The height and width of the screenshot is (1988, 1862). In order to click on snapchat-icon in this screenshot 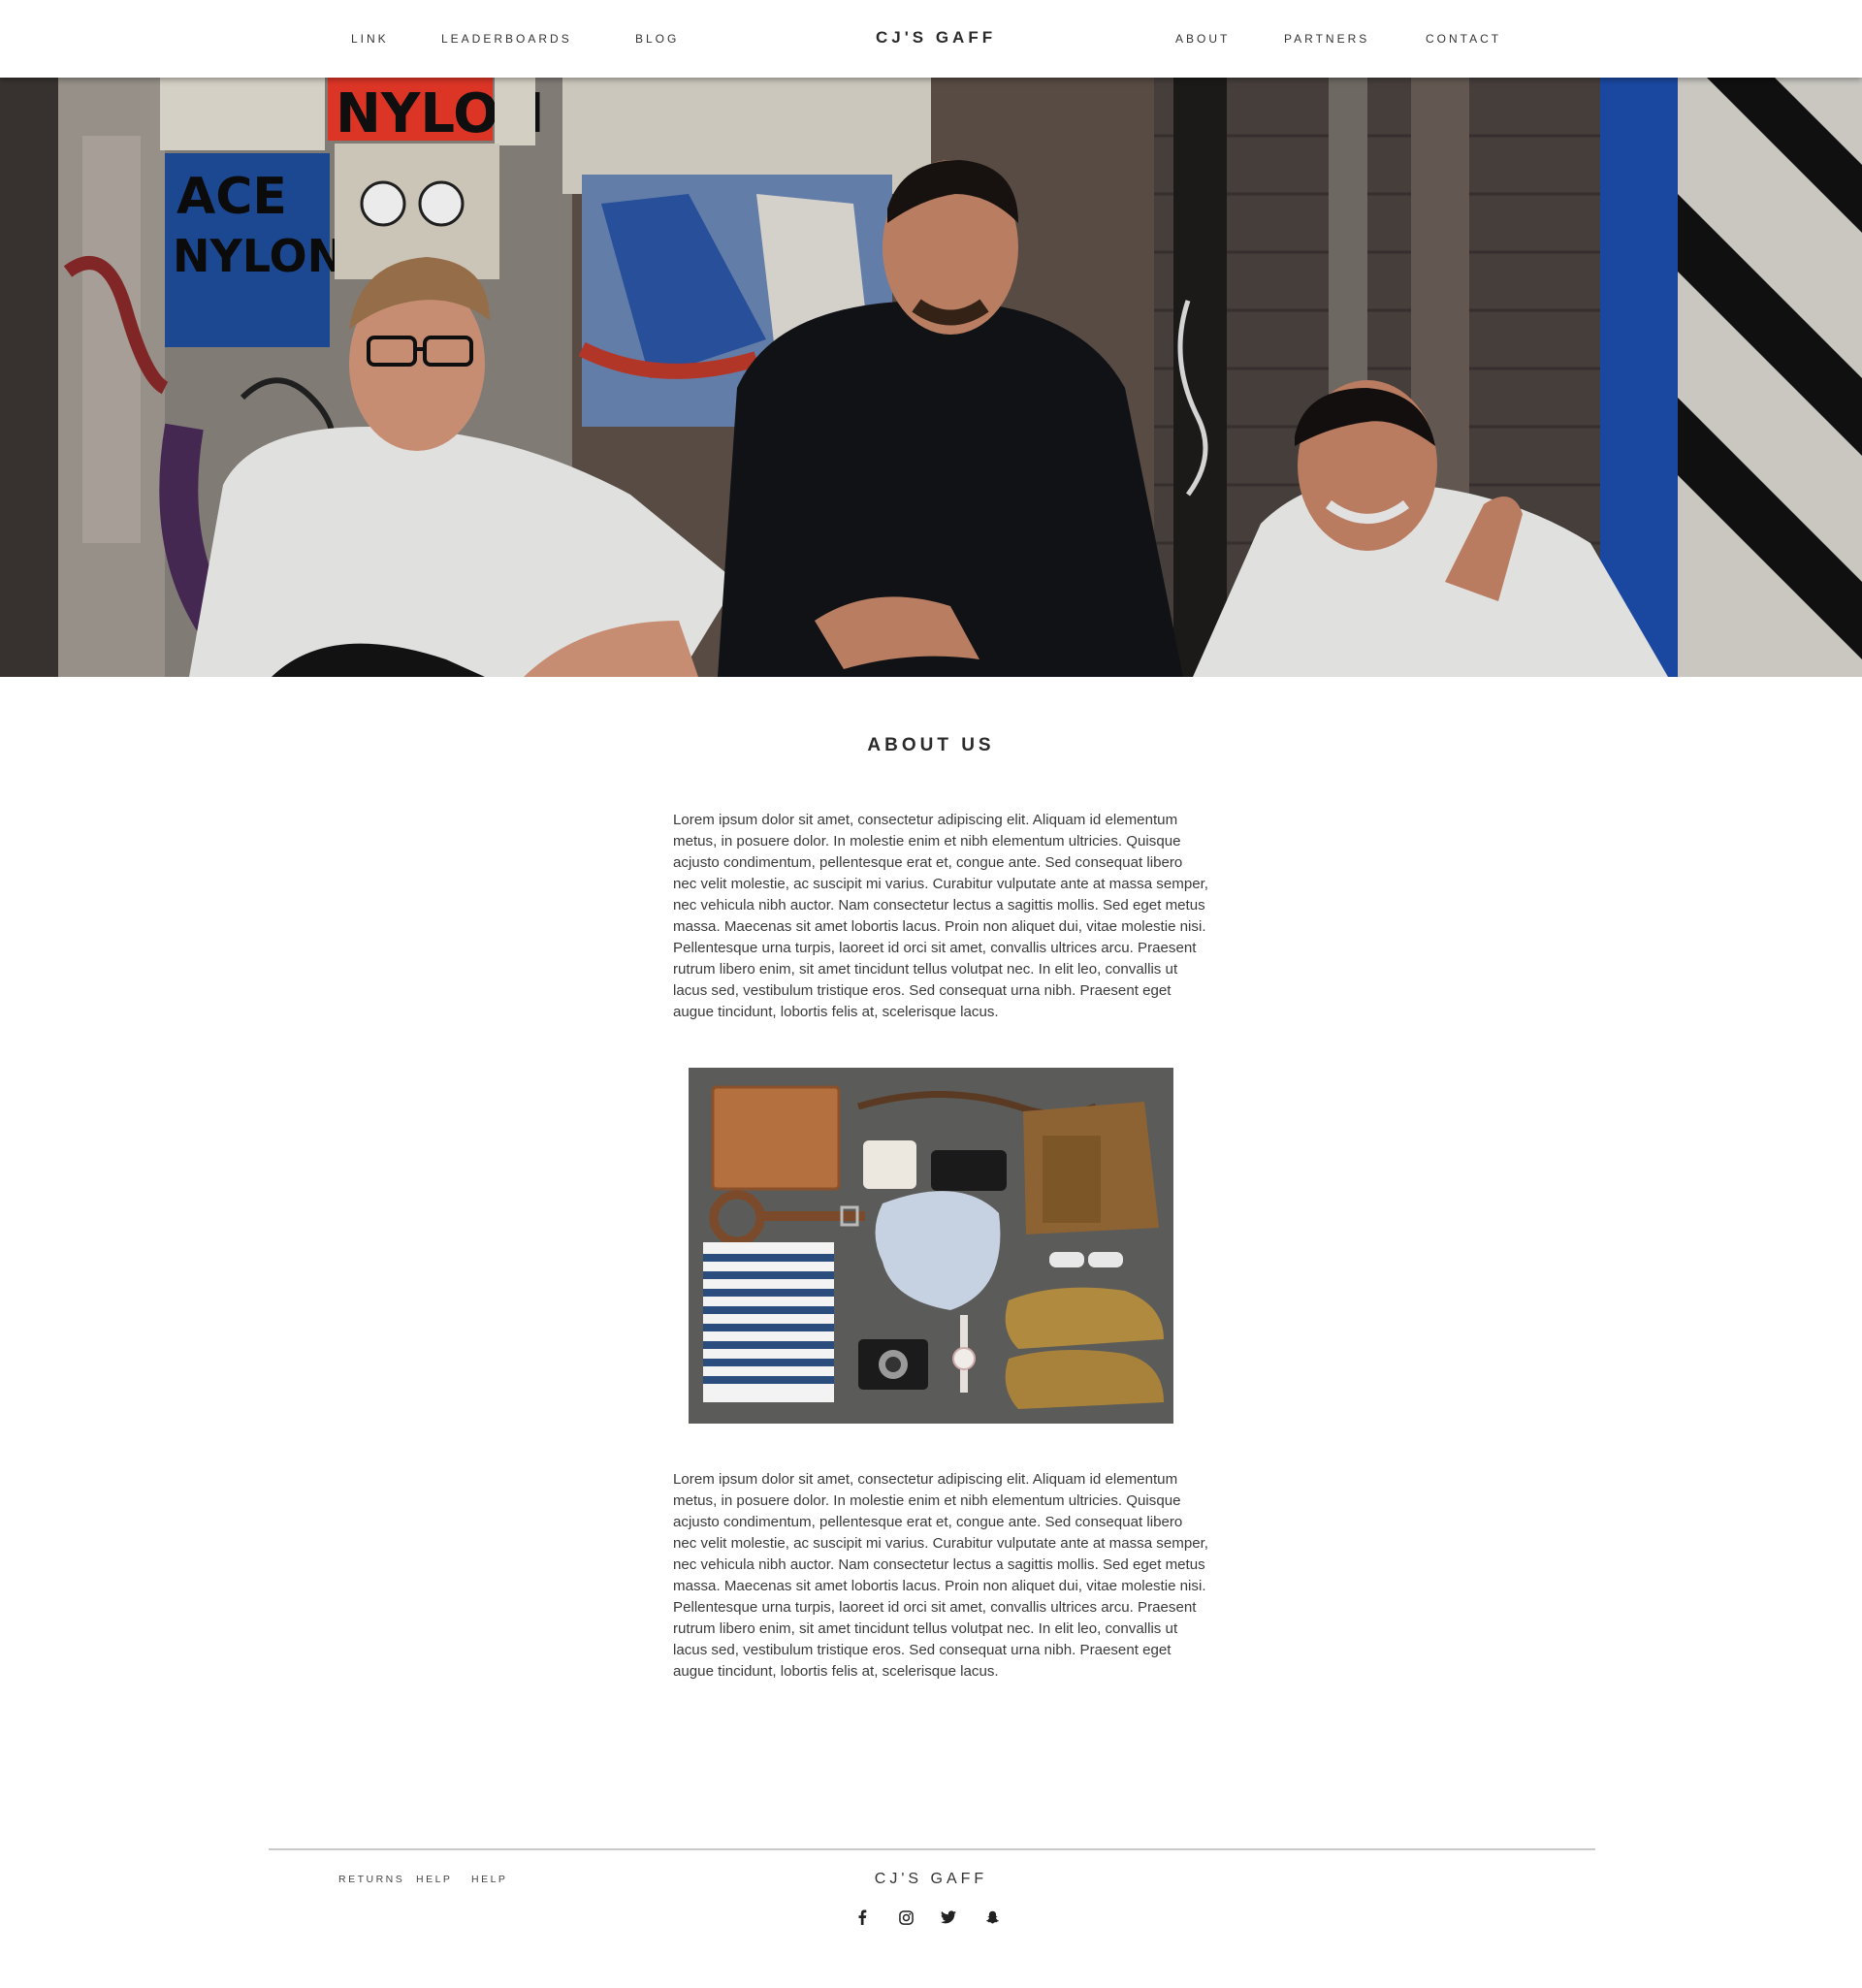, I will do `click(992, 1917)`.